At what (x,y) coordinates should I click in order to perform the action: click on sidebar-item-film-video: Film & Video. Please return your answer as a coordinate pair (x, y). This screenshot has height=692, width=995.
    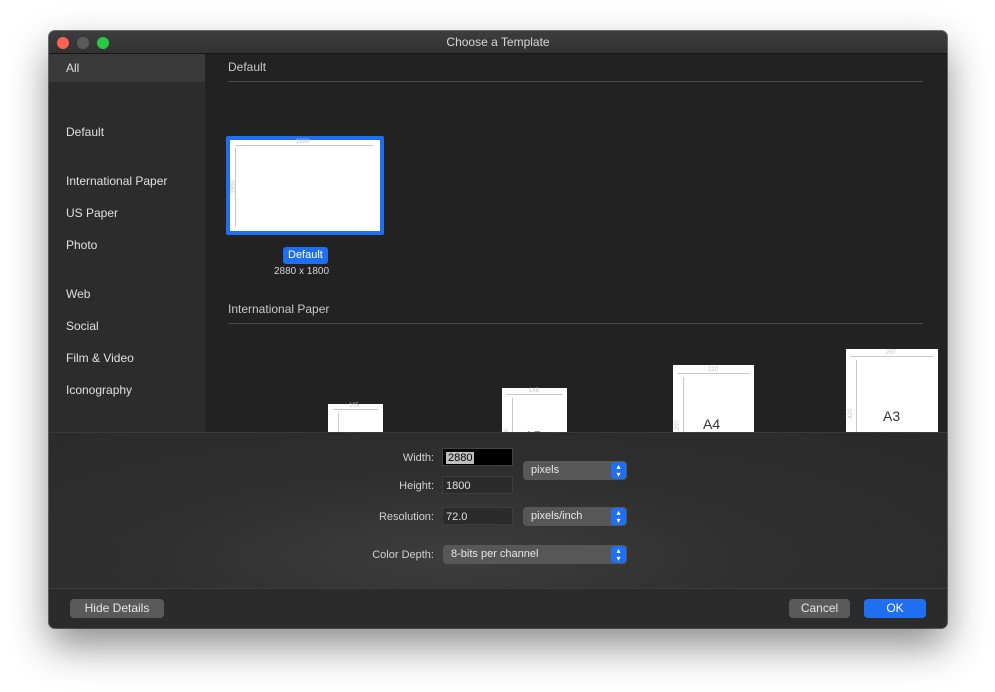
    Looking at the image, I should click on (127, 358).